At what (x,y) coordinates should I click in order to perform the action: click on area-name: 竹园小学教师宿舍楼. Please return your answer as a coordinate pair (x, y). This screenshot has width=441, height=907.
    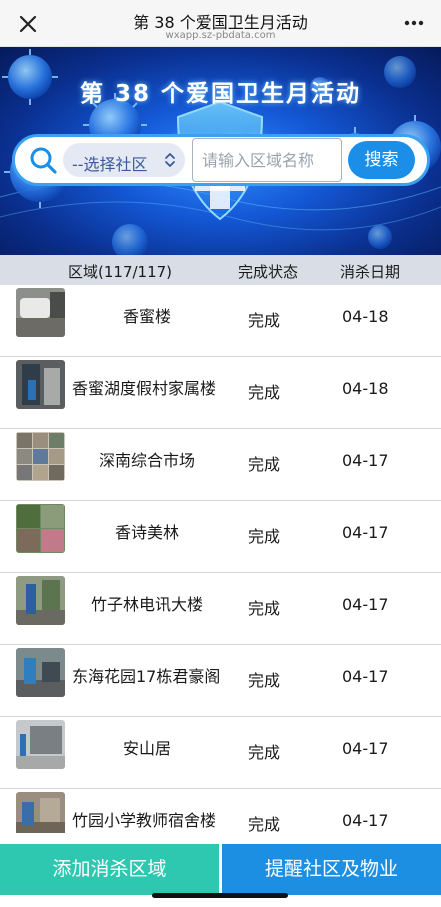
    Looking at the image, I should click on (144, 820).